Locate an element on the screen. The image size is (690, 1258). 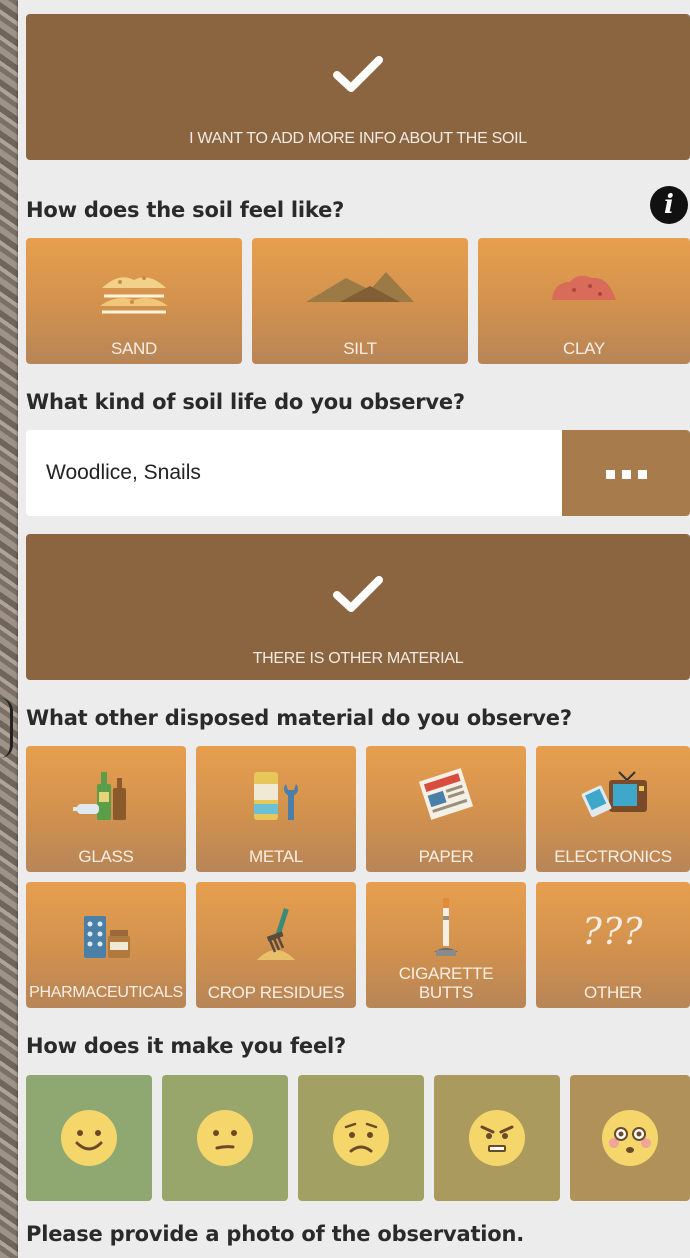
cigarette-icon is located at coordinates (446, 927).